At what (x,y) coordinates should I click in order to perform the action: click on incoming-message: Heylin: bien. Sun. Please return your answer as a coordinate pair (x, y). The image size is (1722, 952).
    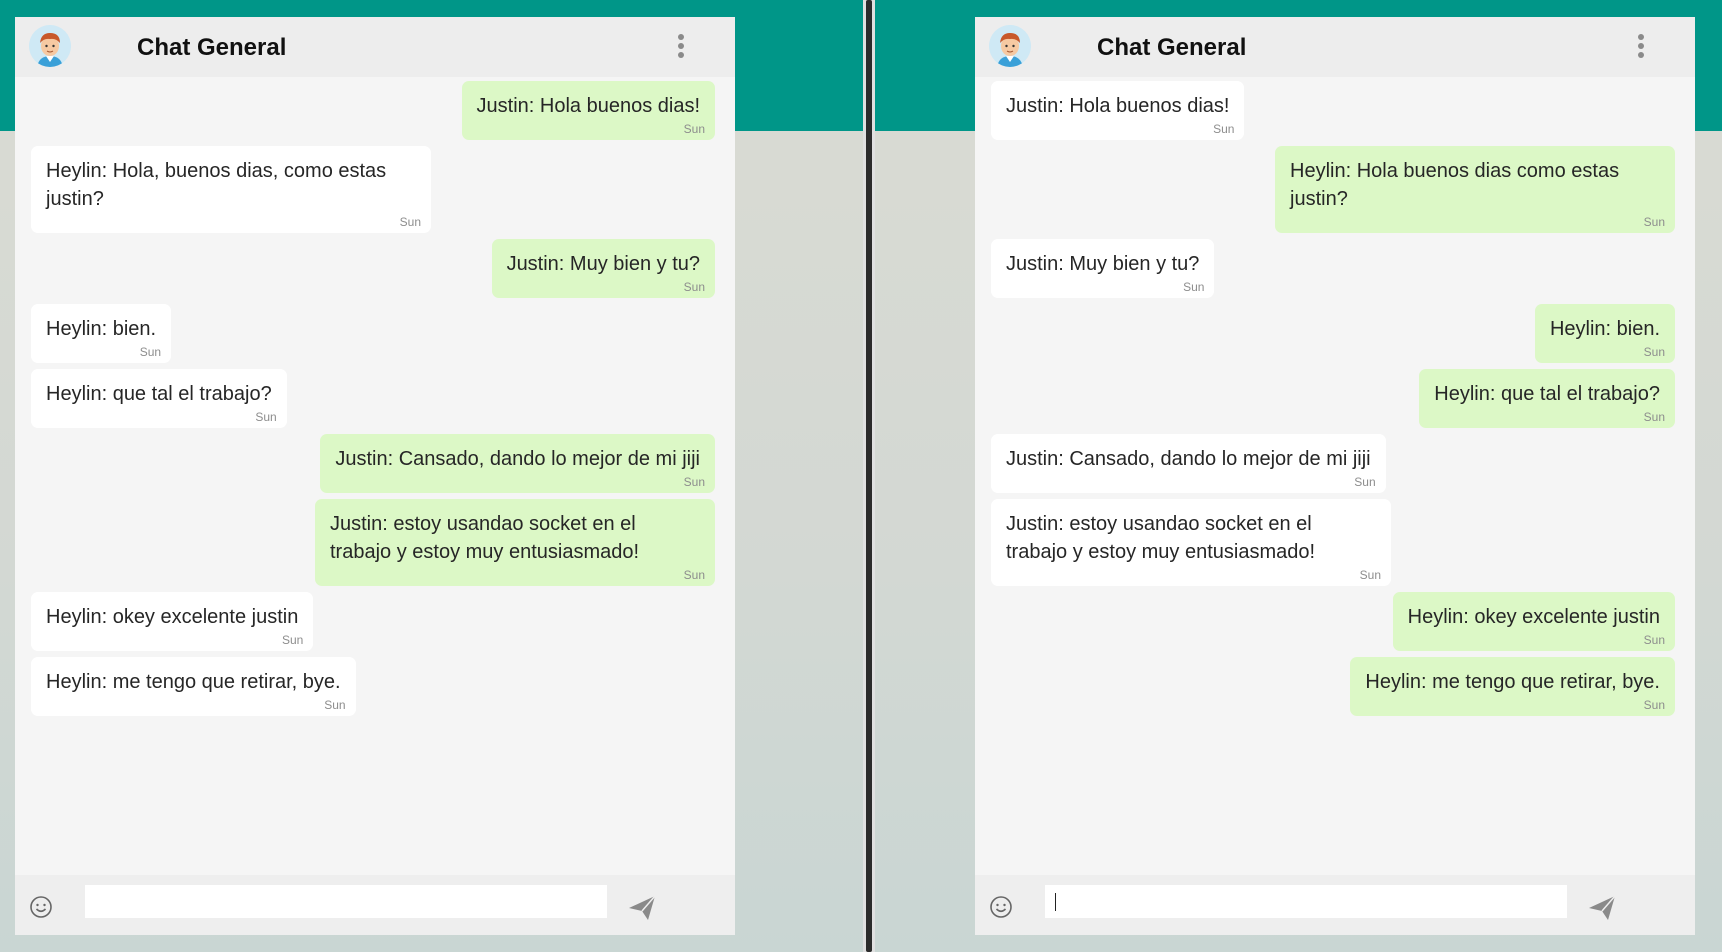
    Looking at the image, I should click on (101, 333).